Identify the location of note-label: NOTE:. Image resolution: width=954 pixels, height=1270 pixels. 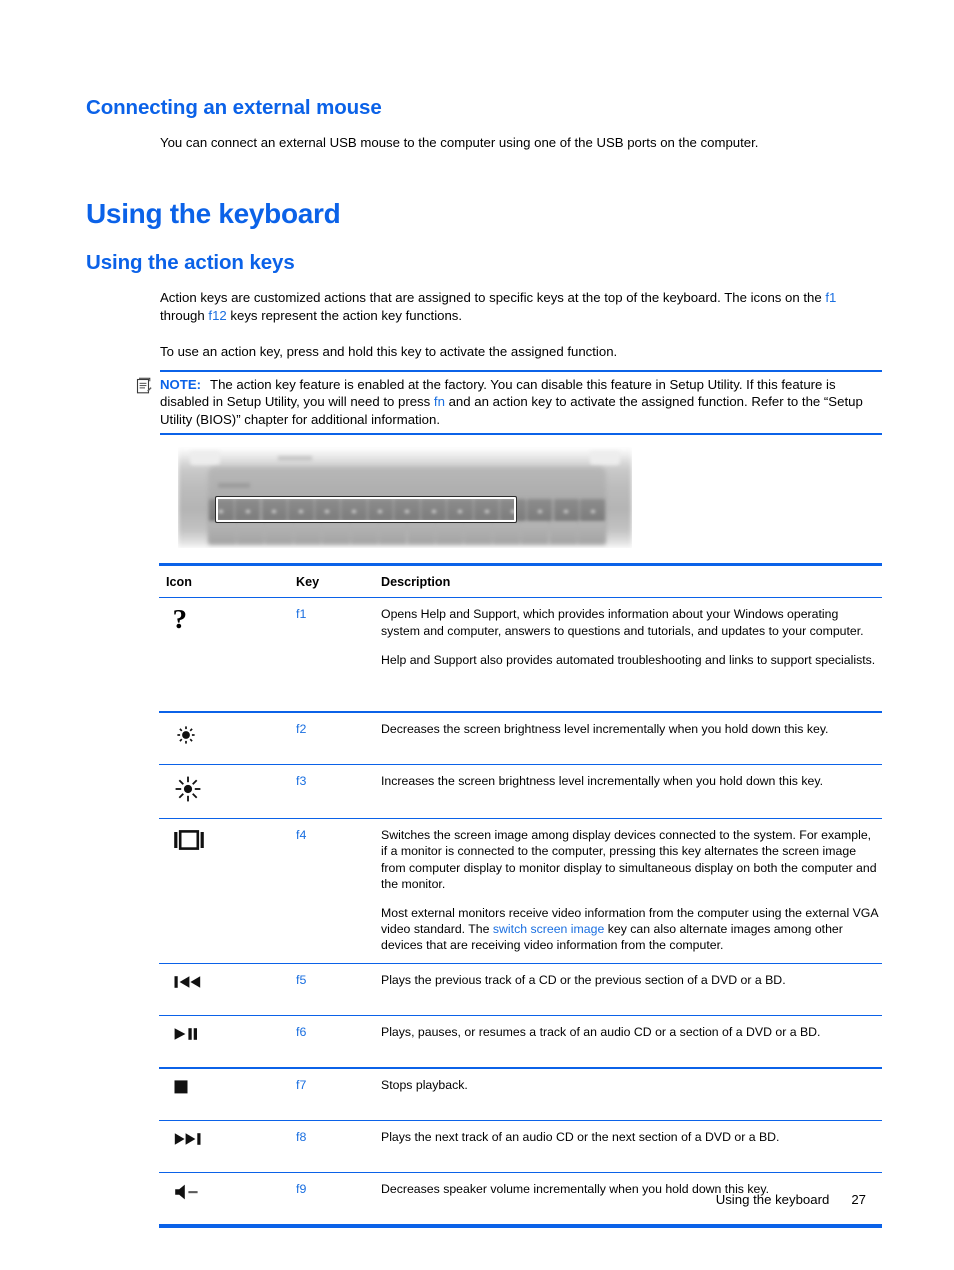
(181, 384).